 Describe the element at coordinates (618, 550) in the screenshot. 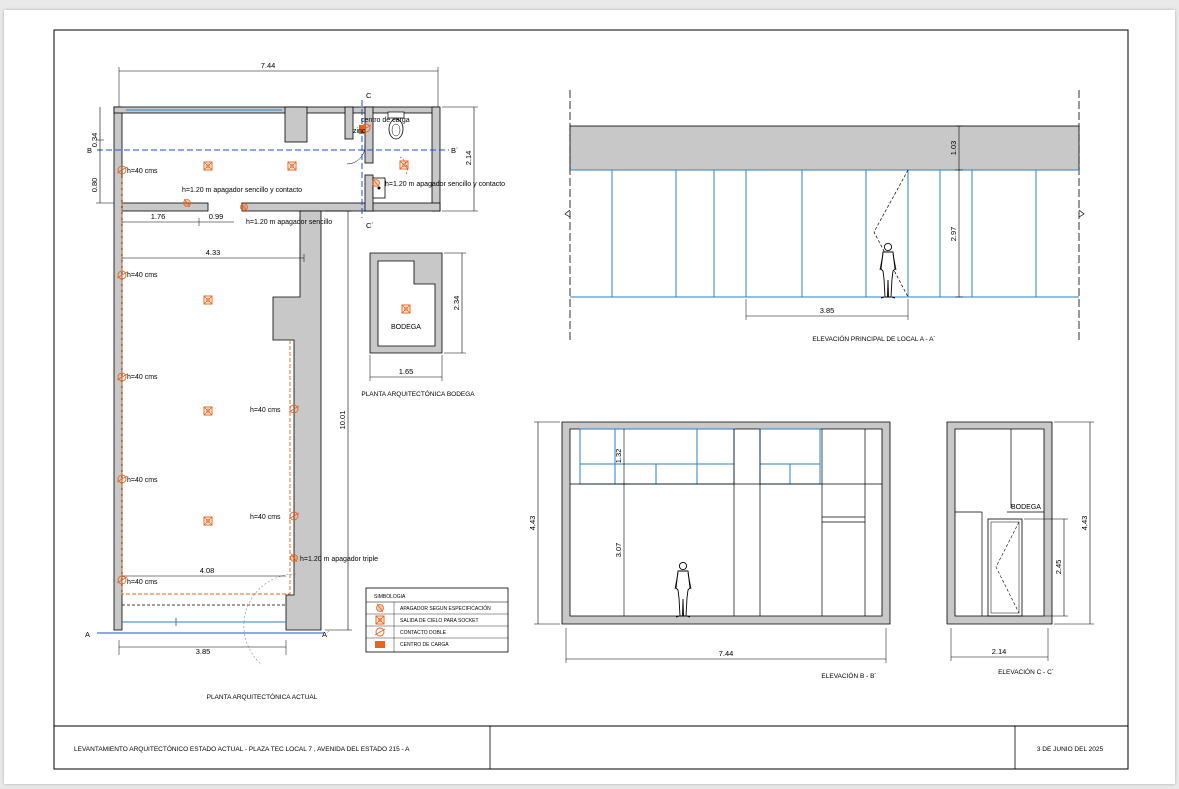

I see `elev-b-dim-lower: 3.07` at that location.